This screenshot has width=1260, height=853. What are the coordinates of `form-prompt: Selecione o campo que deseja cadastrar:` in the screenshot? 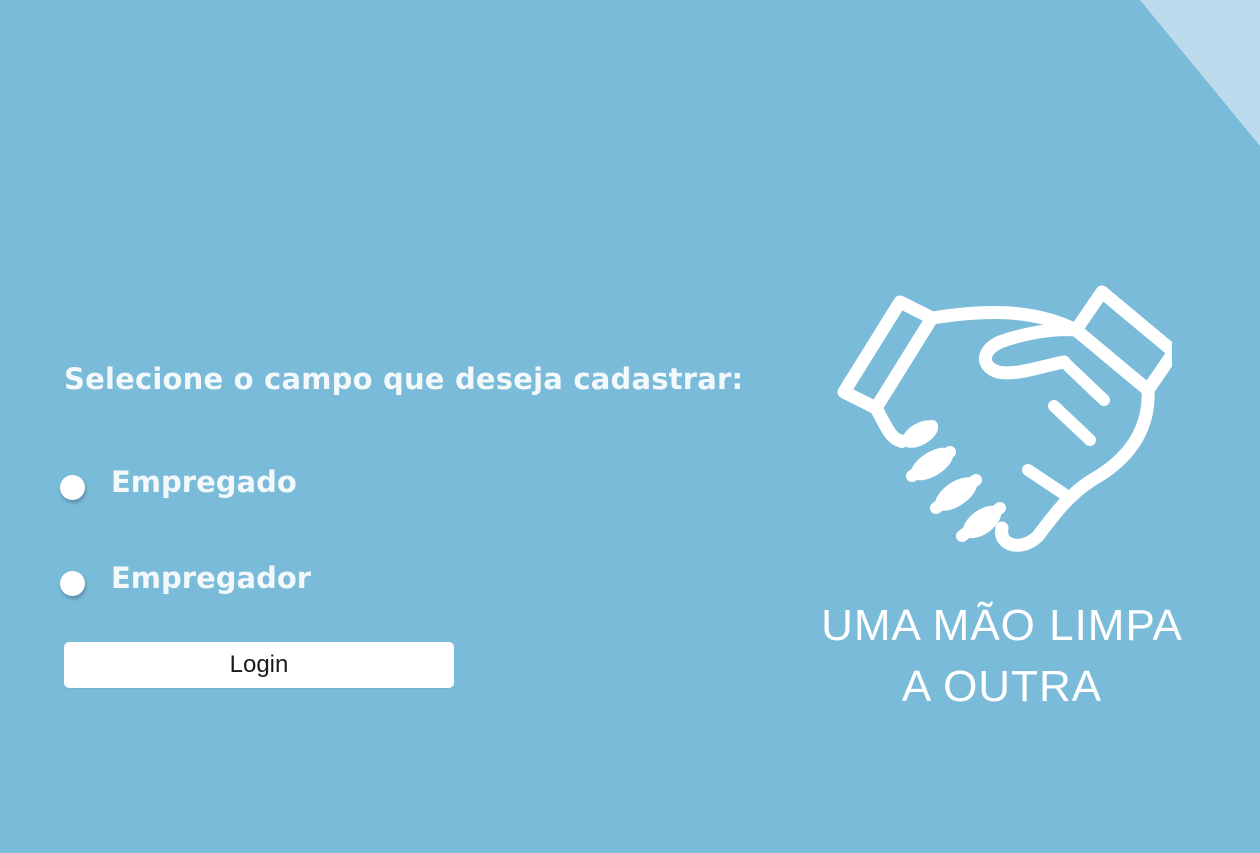 It's located at (404, 379).